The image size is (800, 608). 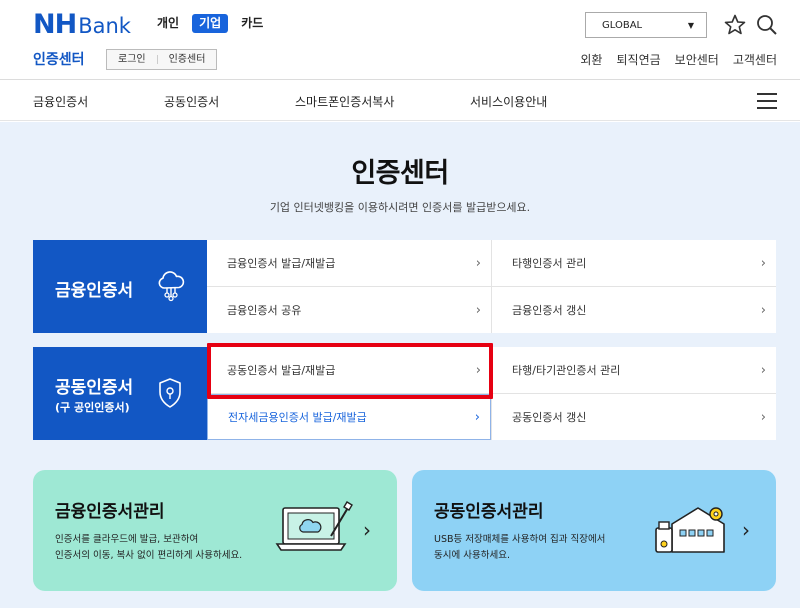 I want to click on page-description: 기업 인터넷뱅킹을 이용하시려면 인증서를 발급받으세요., so click(x=400, y=207).